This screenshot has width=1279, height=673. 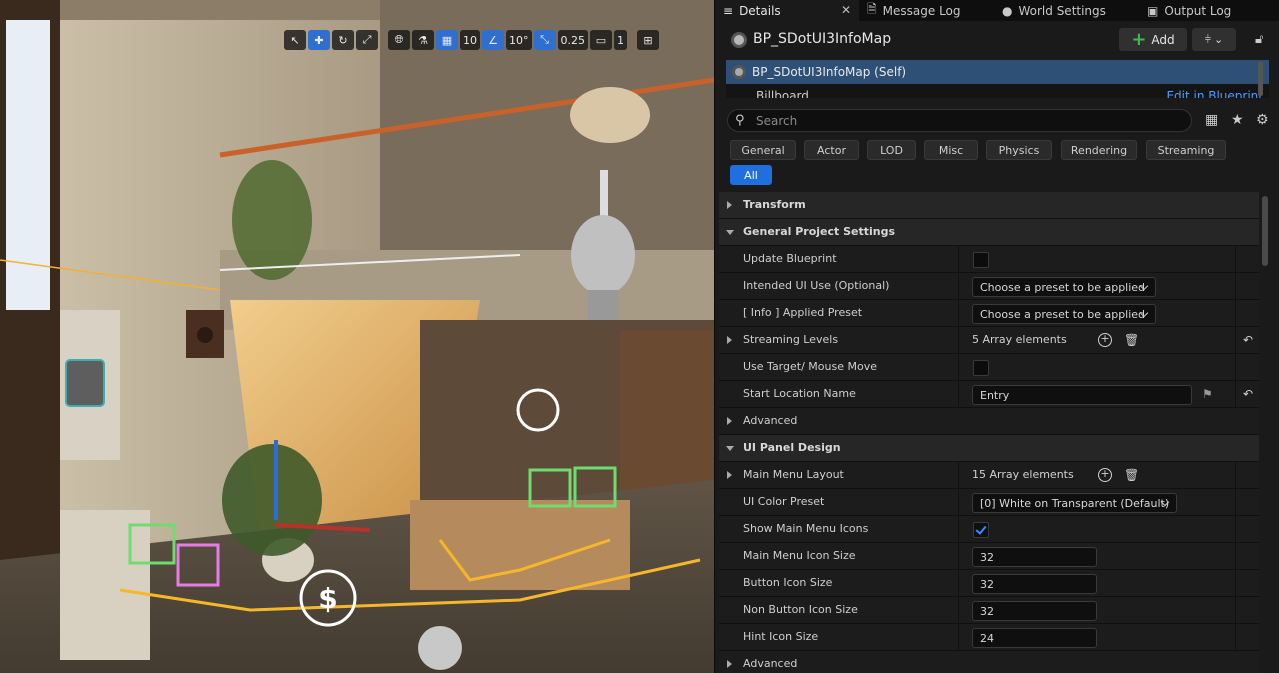 I want to click on property-non-button-icon-size: Non Button Icon Size 32, so click(x=989, y=610).